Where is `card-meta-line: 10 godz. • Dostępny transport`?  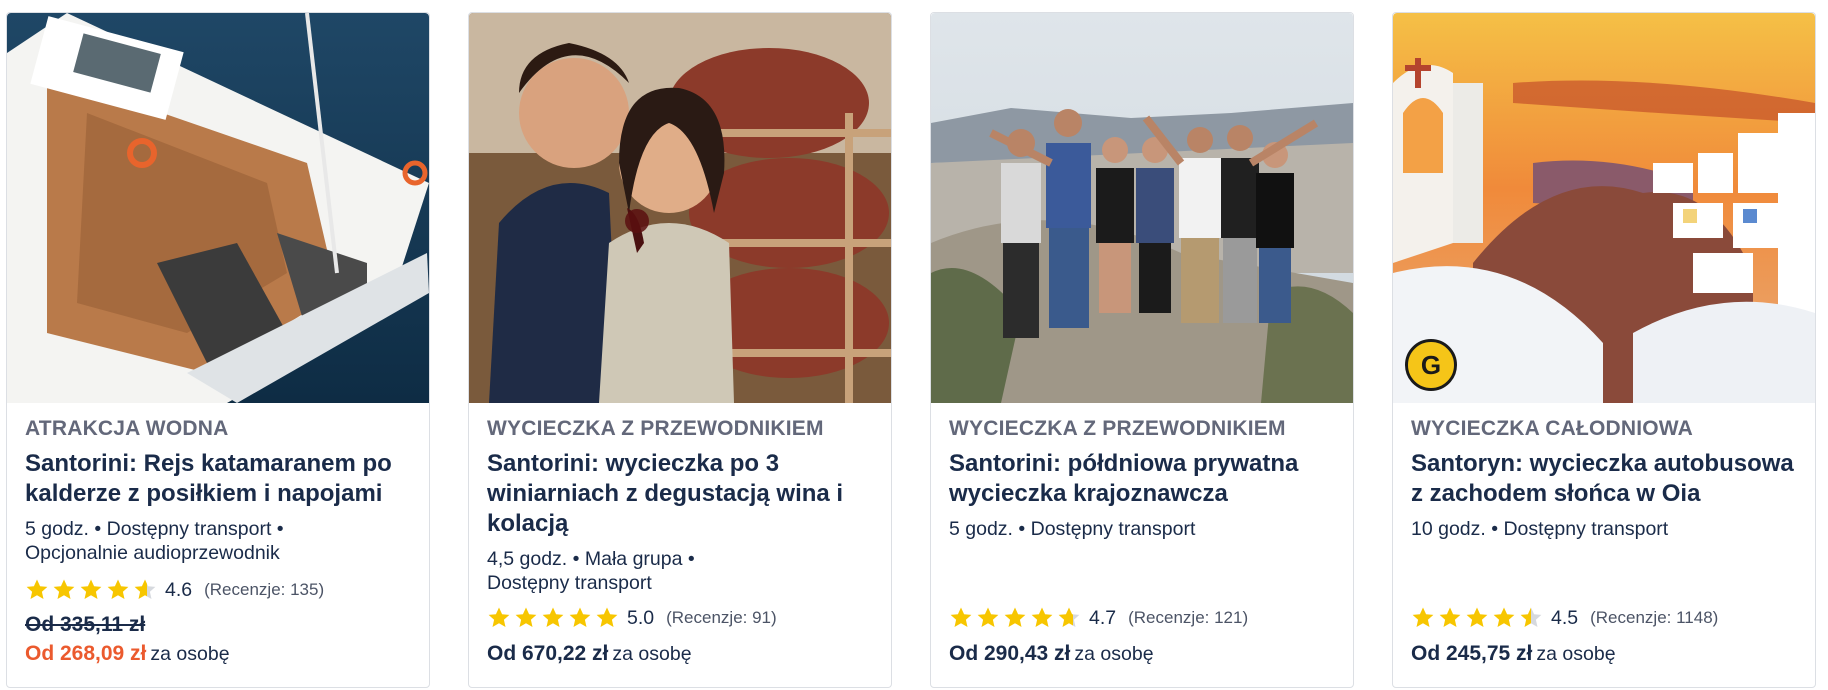 card-meta-line: 10 godz. • Dostępny transport is located at coordinates (1540, 529).